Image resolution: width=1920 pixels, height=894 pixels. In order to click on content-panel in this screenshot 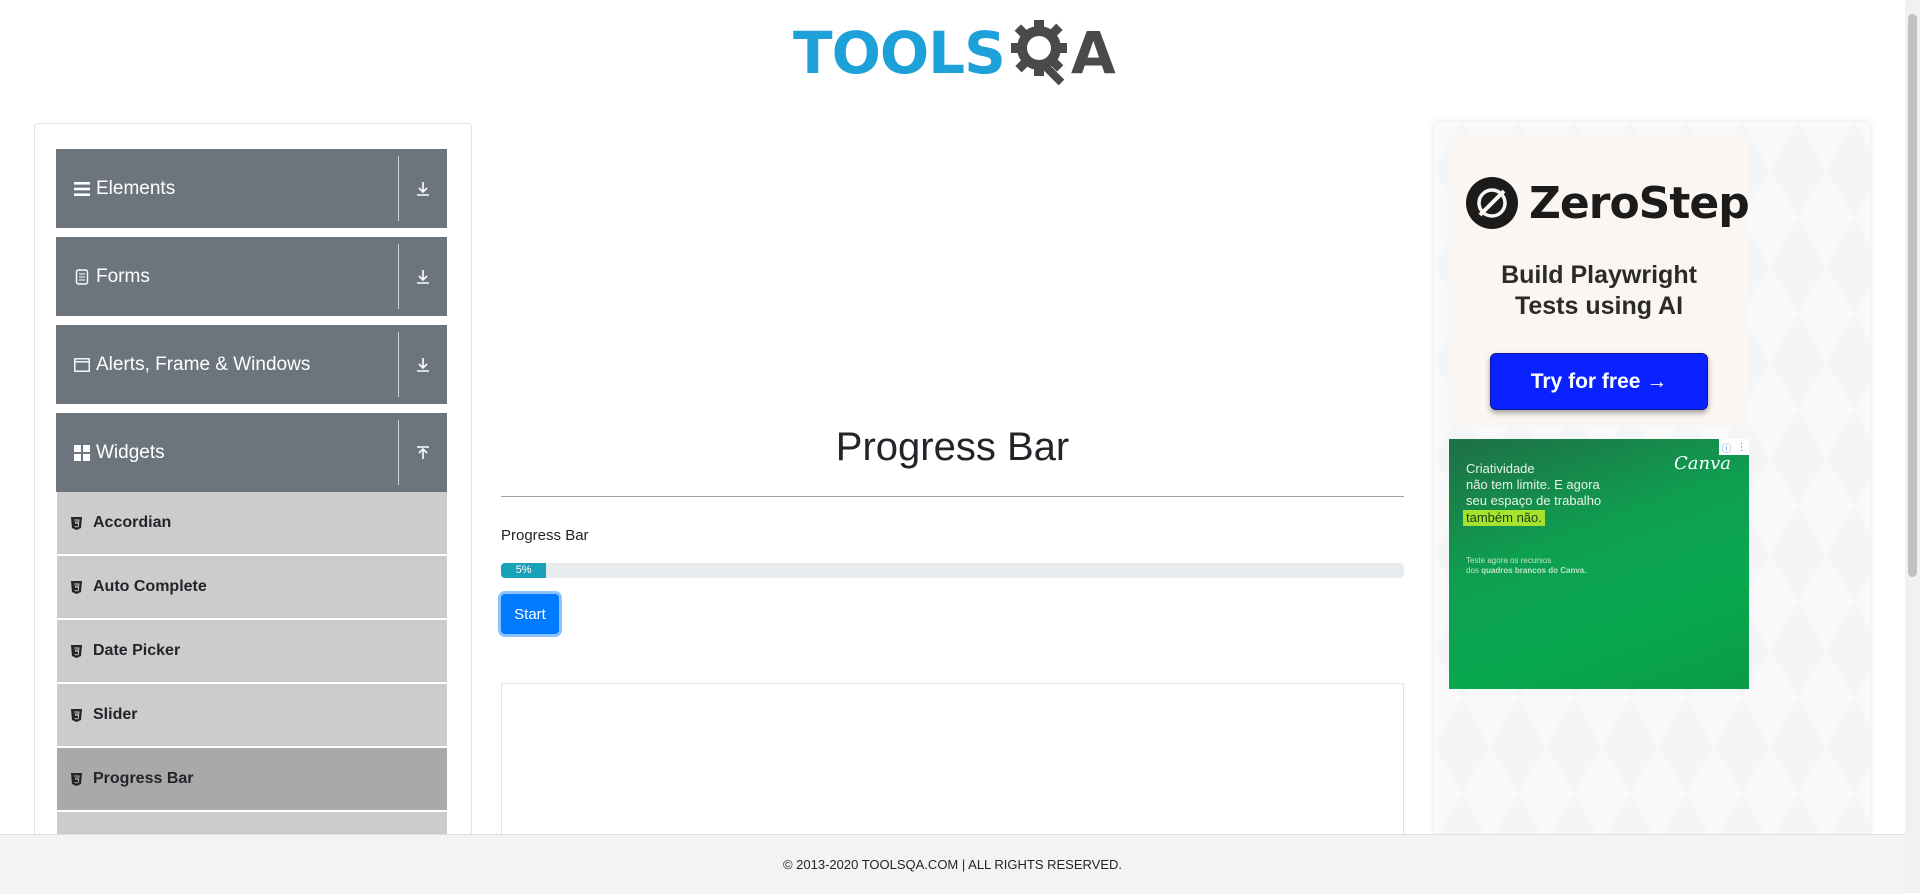, I will do `click(952, 758)`.